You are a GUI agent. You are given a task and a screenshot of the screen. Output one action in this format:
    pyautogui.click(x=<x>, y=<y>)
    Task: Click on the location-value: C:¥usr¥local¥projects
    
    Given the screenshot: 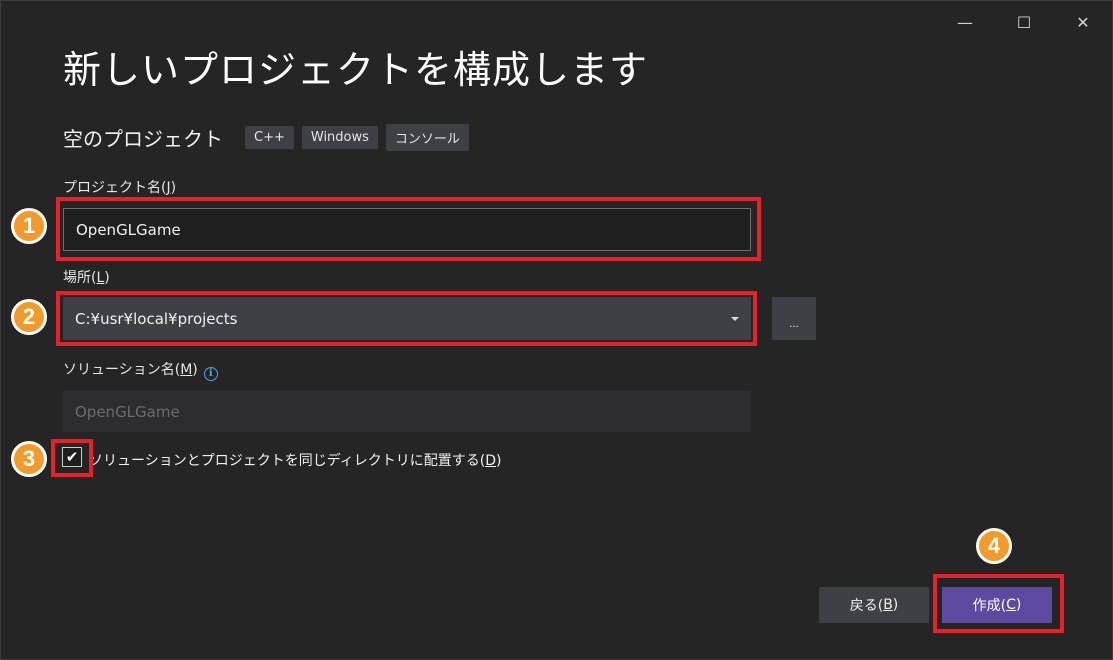 What is the action you would take?
    pyautogui.click(x=156, y=318)
    